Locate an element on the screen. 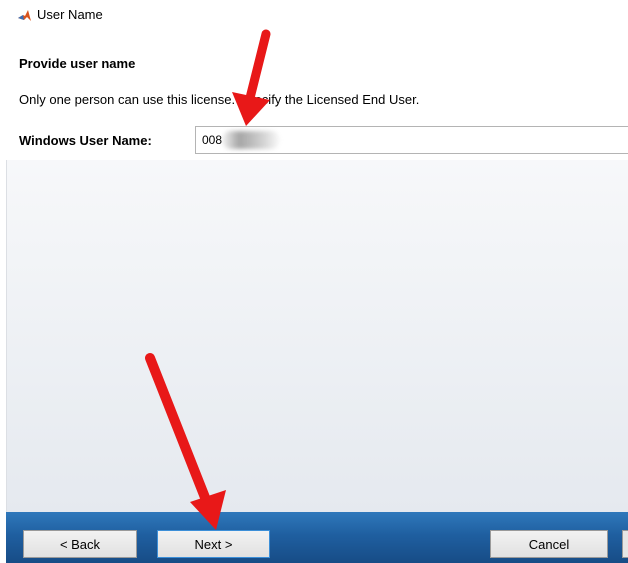  next-button: Next > is located at coordinates (213, 544).